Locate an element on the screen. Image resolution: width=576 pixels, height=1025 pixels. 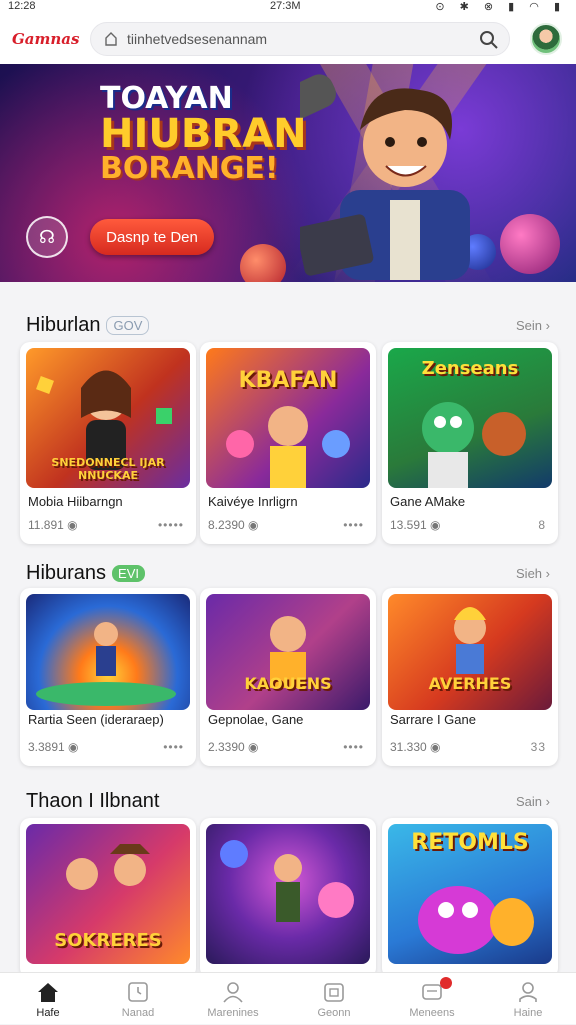
status-time: 12:28 is located at coordinates (22, 6).